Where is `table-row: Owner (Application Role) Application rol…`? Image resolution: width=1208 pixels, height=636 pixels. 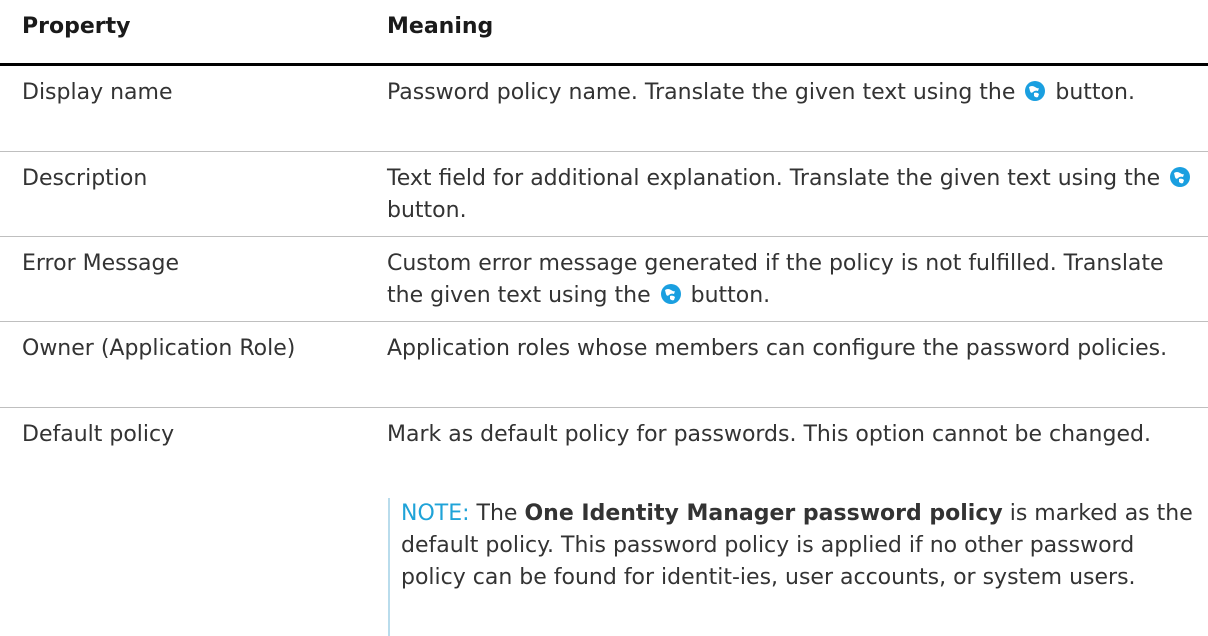
table-row: Owner (Application Role) Application rol… is located at coordinates (604, 365).